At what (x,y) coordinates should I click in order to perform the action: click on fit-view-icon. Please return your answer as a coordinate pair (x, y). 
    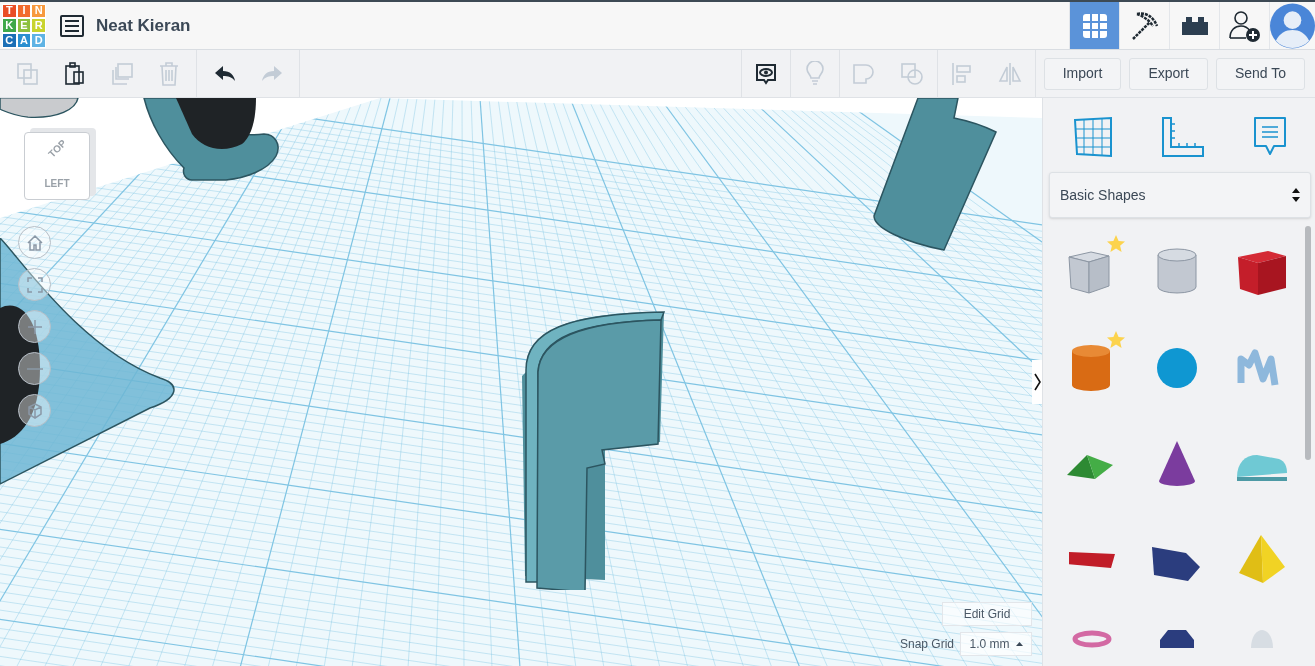
    Looking at the image, I should click on (34, 284).